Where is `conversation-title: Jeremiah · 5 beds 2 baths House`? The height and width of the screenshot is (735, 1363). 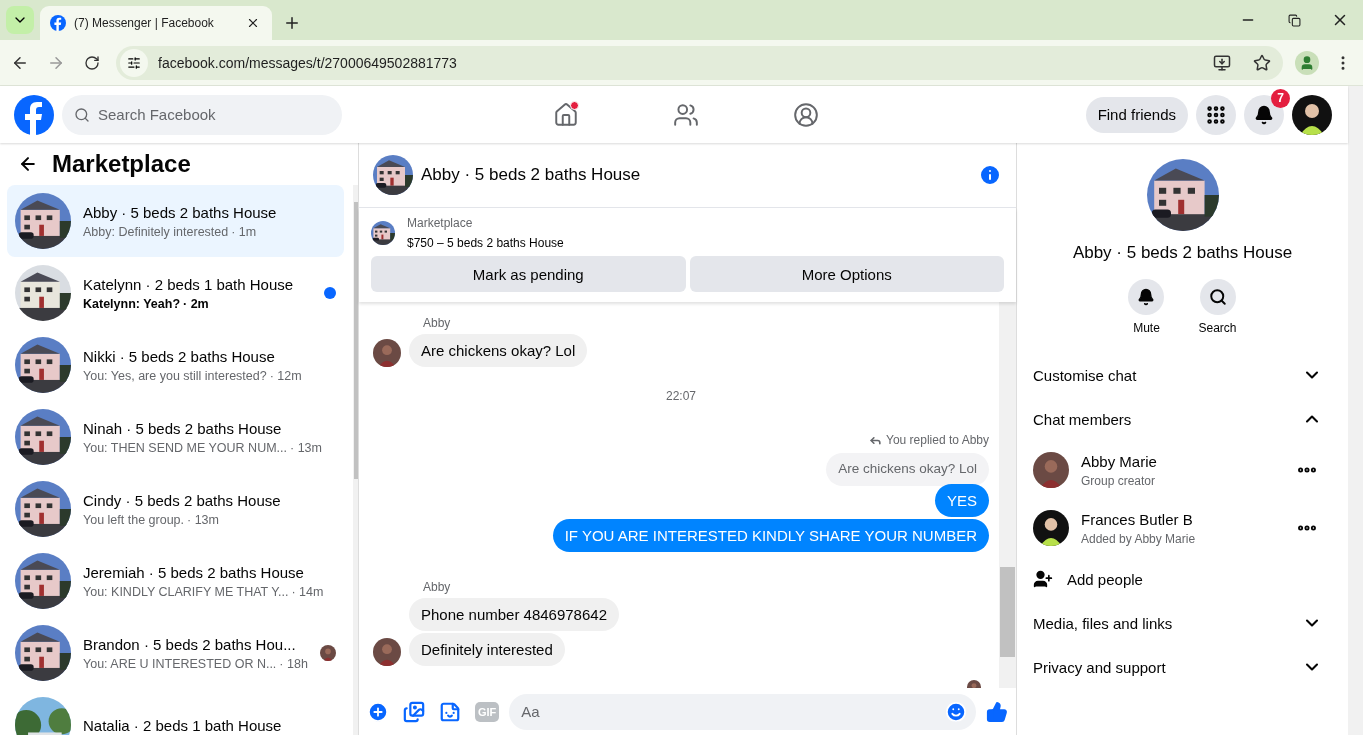 conversation-title: Jeremiah · 5 beds 2 baths House is located at coordinates (194, 572).